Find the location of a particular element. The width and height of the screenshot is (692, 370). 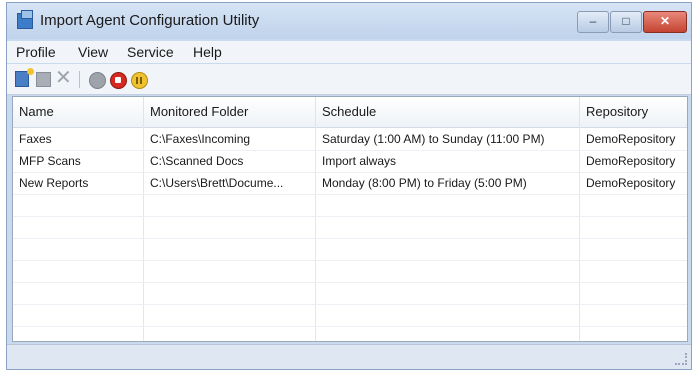

title-bar: Import Agent Configuration Utility – □ ✕ is located at coordinates (349, 21).